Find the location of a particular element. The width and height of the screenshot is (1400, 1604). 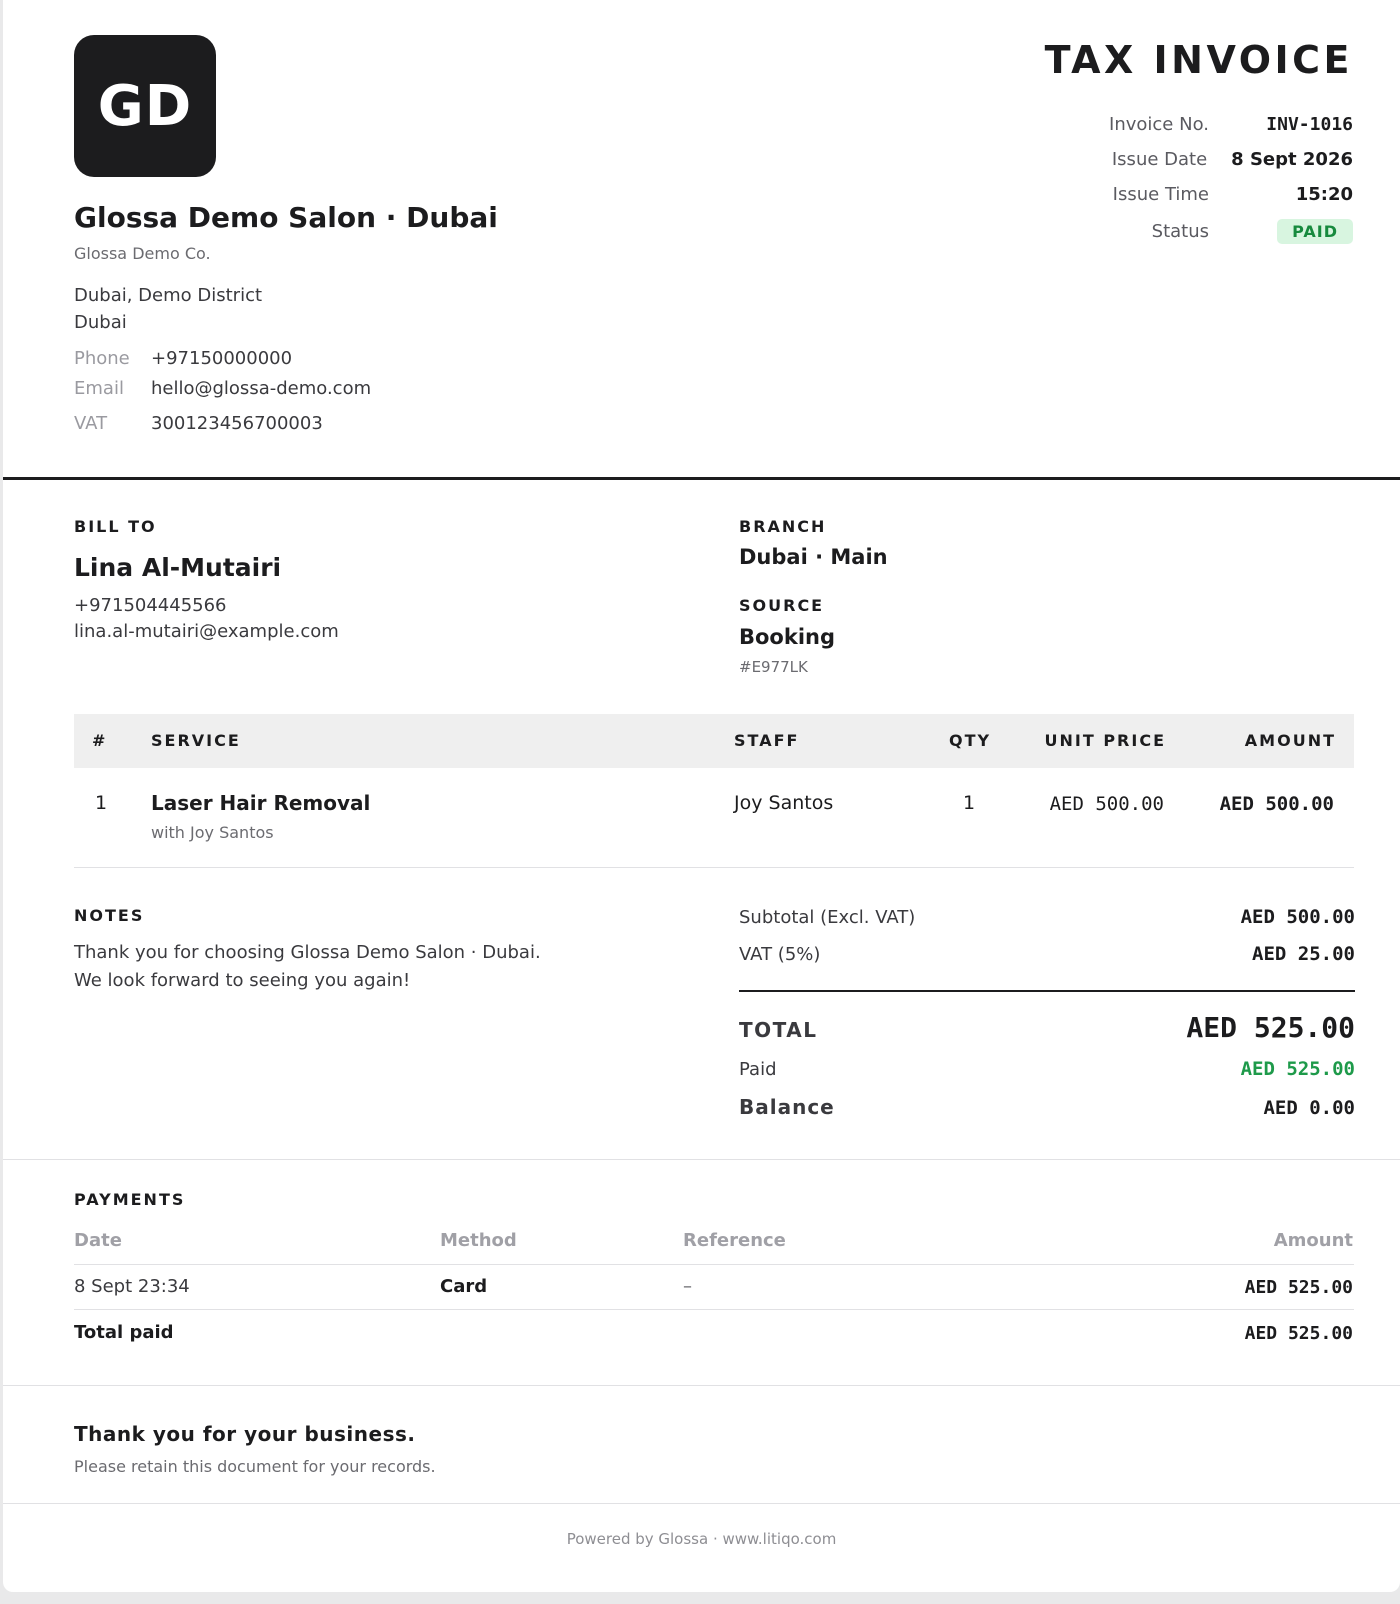

business-name: Glossa Demo Salon · Dubai is located at coordinates (286, 217).